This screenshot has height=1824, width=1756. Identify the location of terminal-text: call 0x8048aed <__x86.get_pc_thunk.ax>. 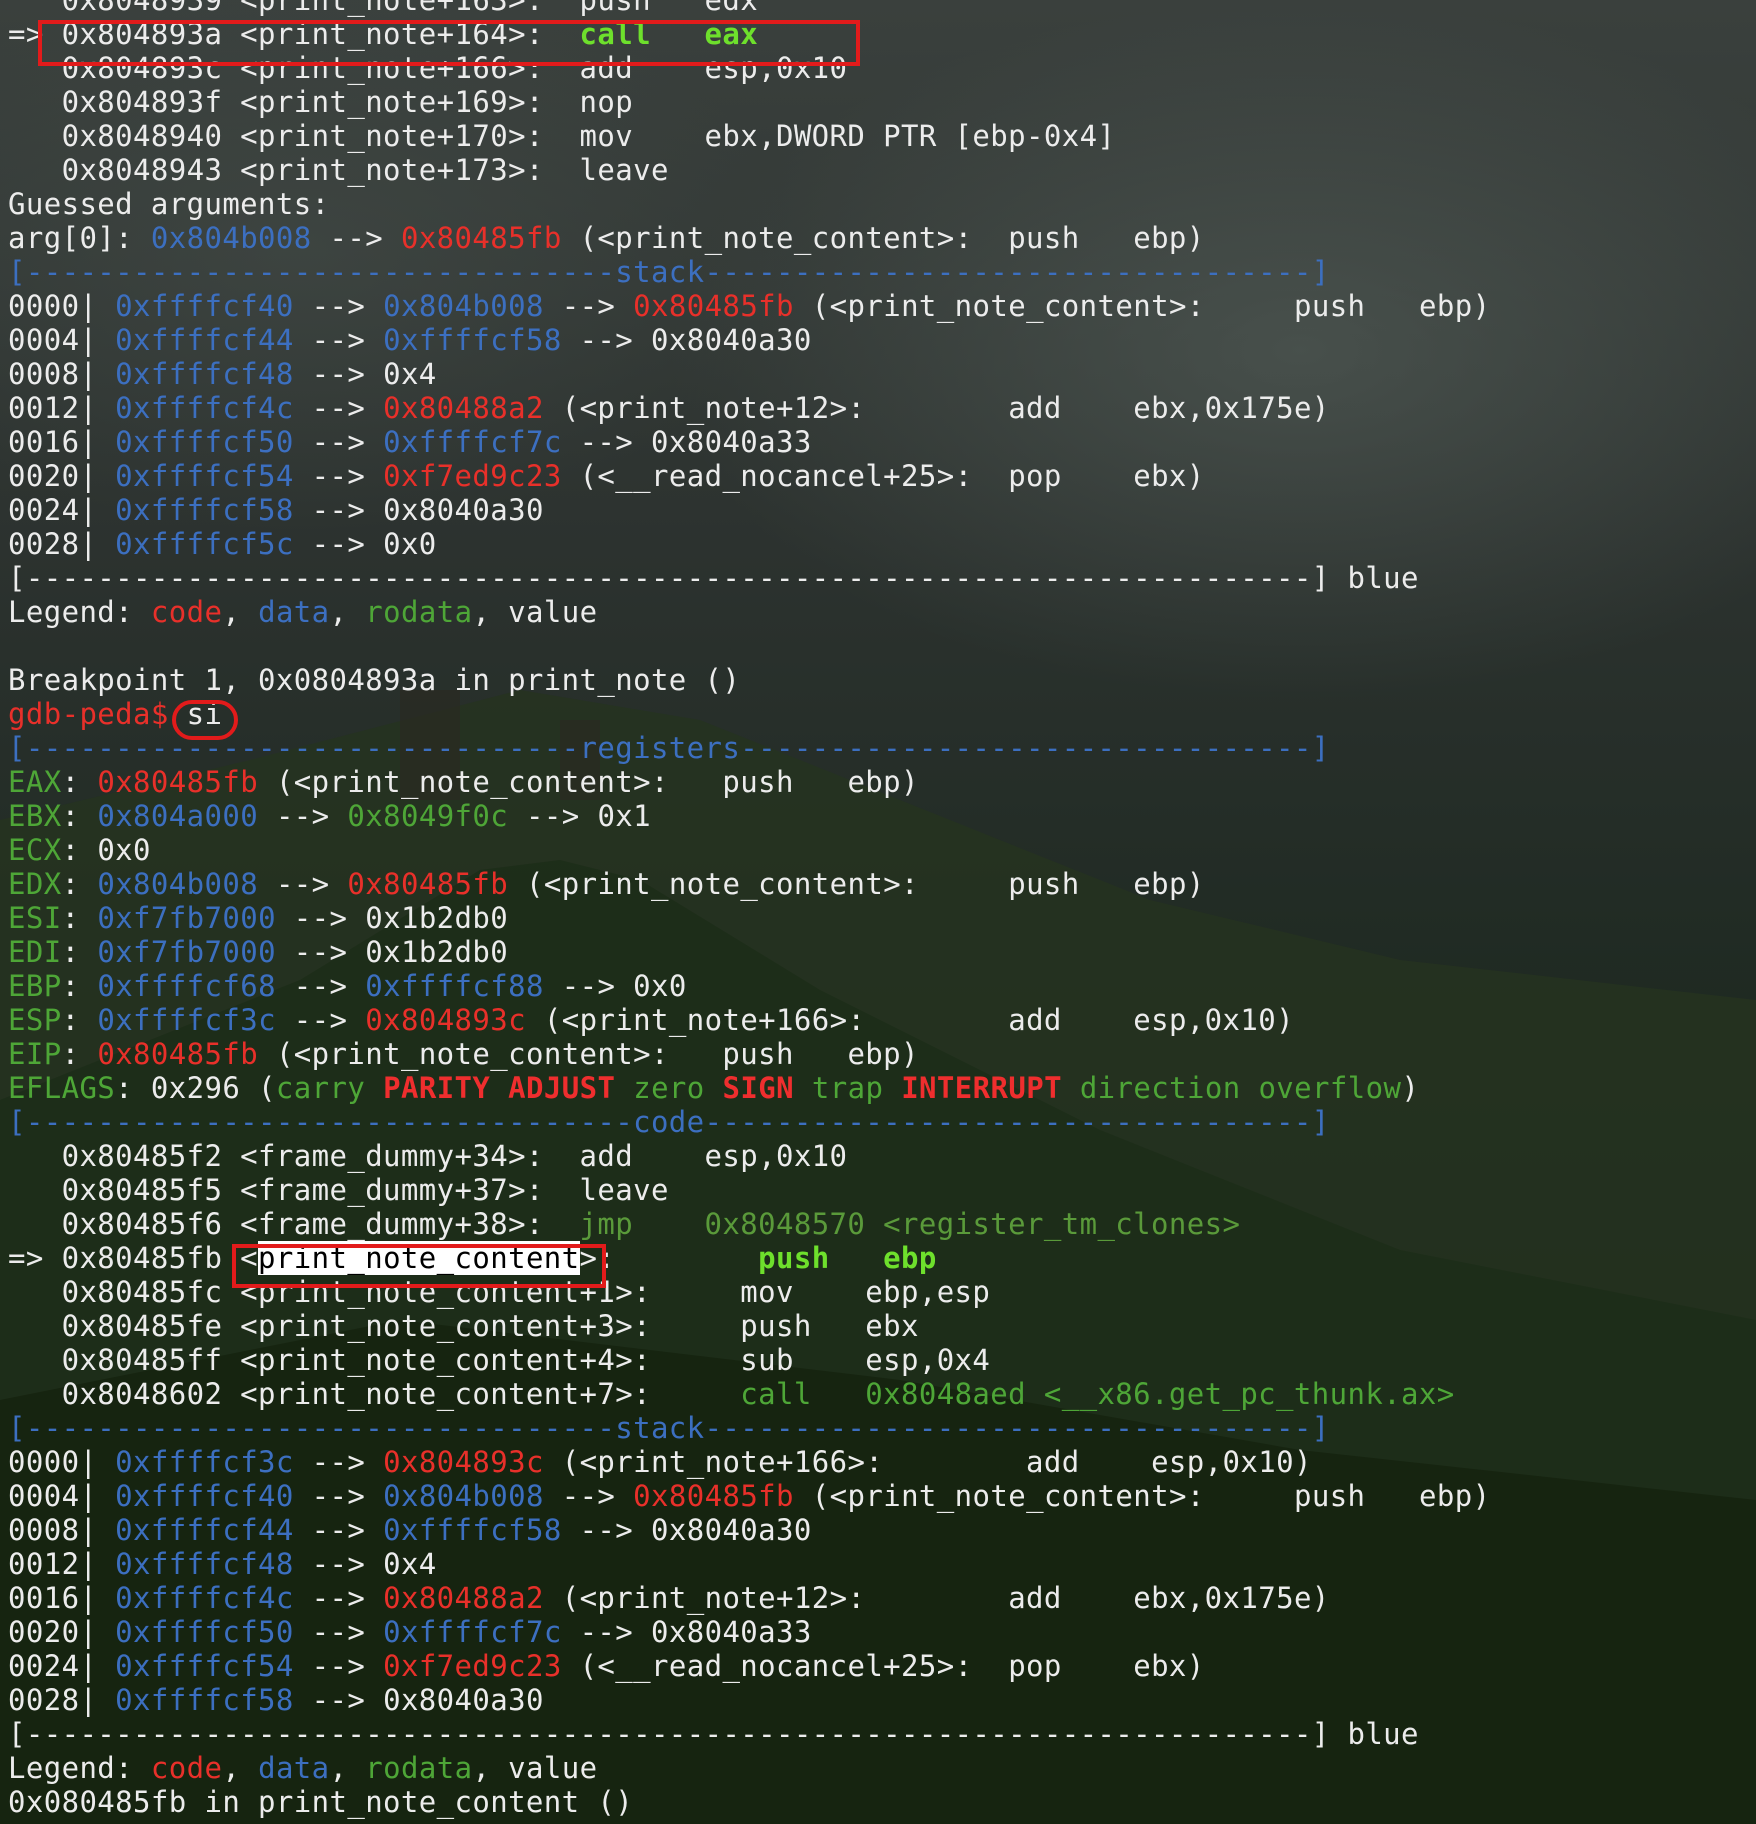
(1097, 1394).